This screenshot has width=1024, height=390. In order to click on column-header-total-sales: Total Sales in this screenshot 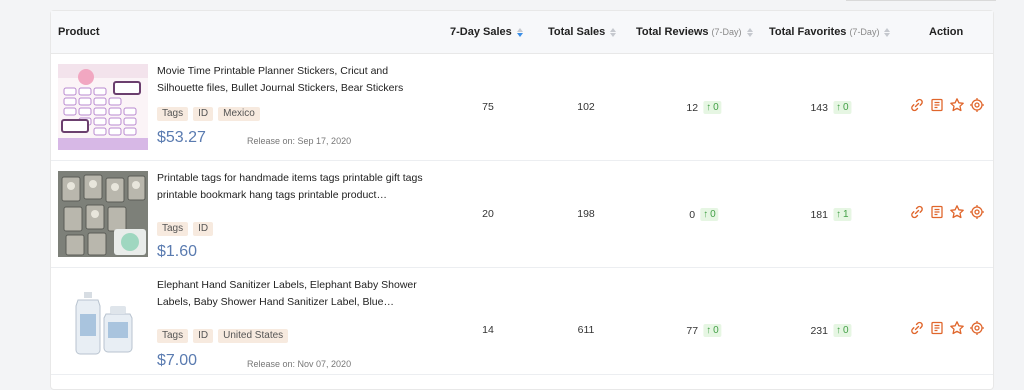, I will do `click(582, 32)`.